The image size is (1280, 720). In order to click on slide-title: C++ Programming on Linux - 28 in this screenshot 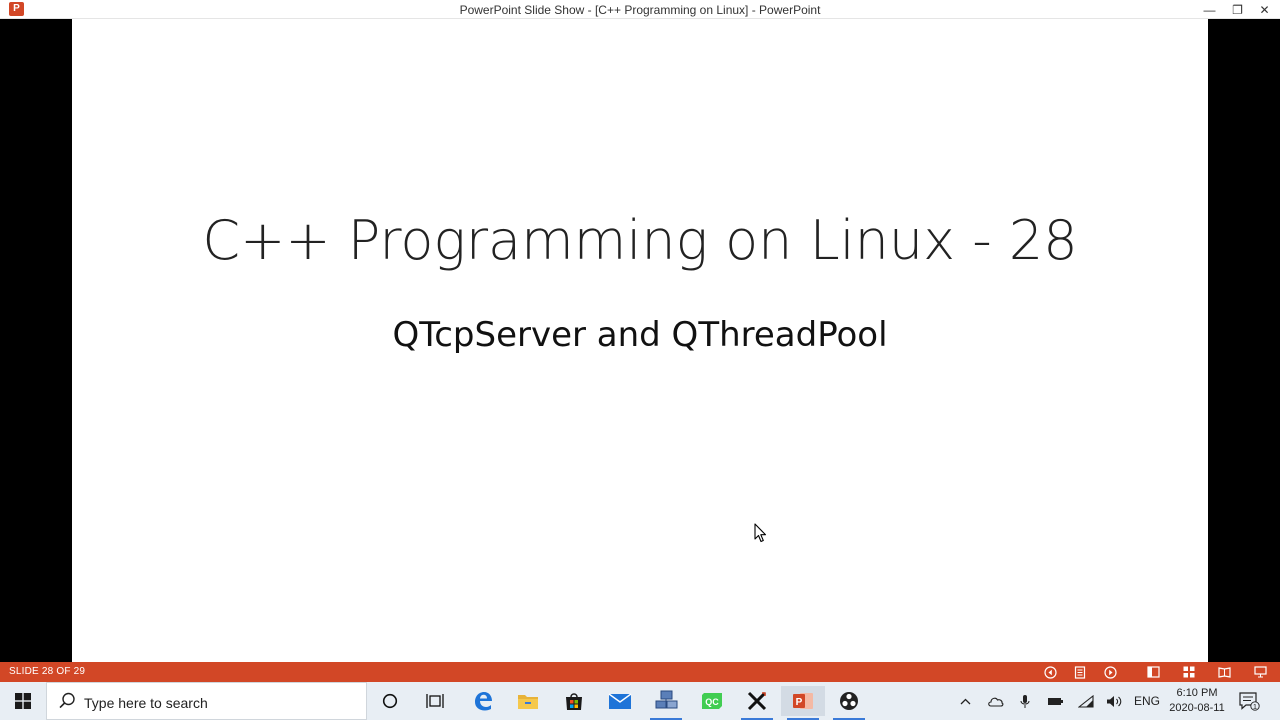, I will do `click(640, 240)`.